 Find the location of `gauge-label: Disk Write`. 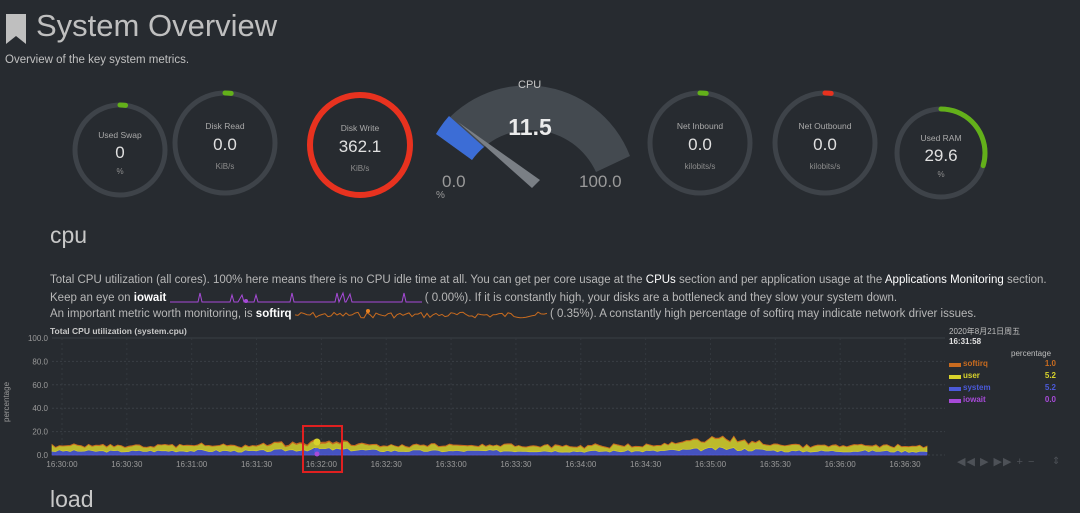

gauge-label: Disk Write is located at coordinates (360, 128).